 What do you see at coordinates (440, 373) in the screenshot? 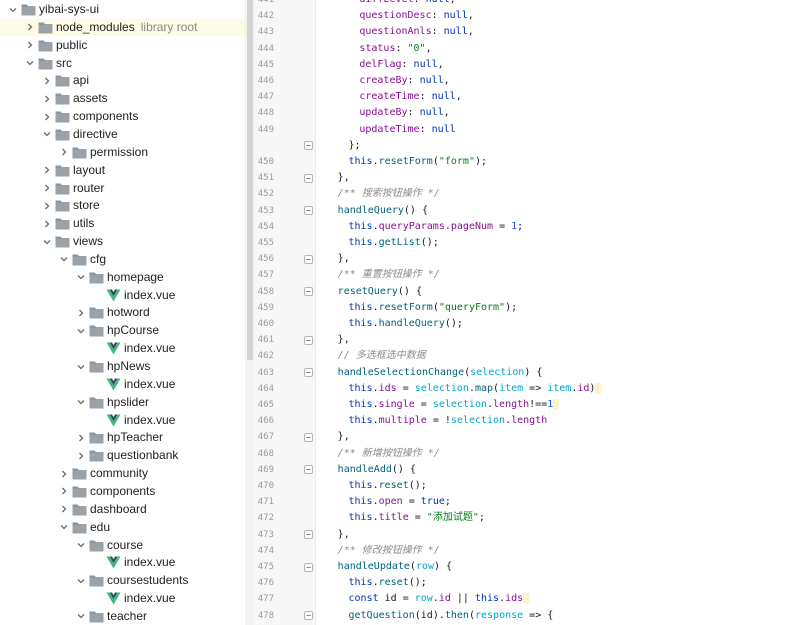
I see `code-line: handleSelectionChange(selection) {` at bounding box center [440, 373].